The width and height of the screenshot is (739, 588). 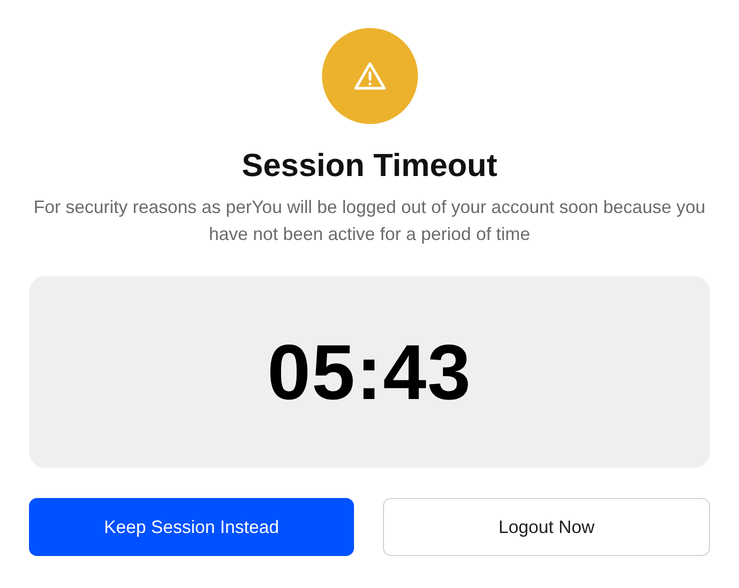 What do you see at coordinates (369, 221) in the screenshot?
I see `dialog-message: For security reasons as perYou will be logged out of your account soon because you have not been active for a period of time` at bounding box center [369, 221].